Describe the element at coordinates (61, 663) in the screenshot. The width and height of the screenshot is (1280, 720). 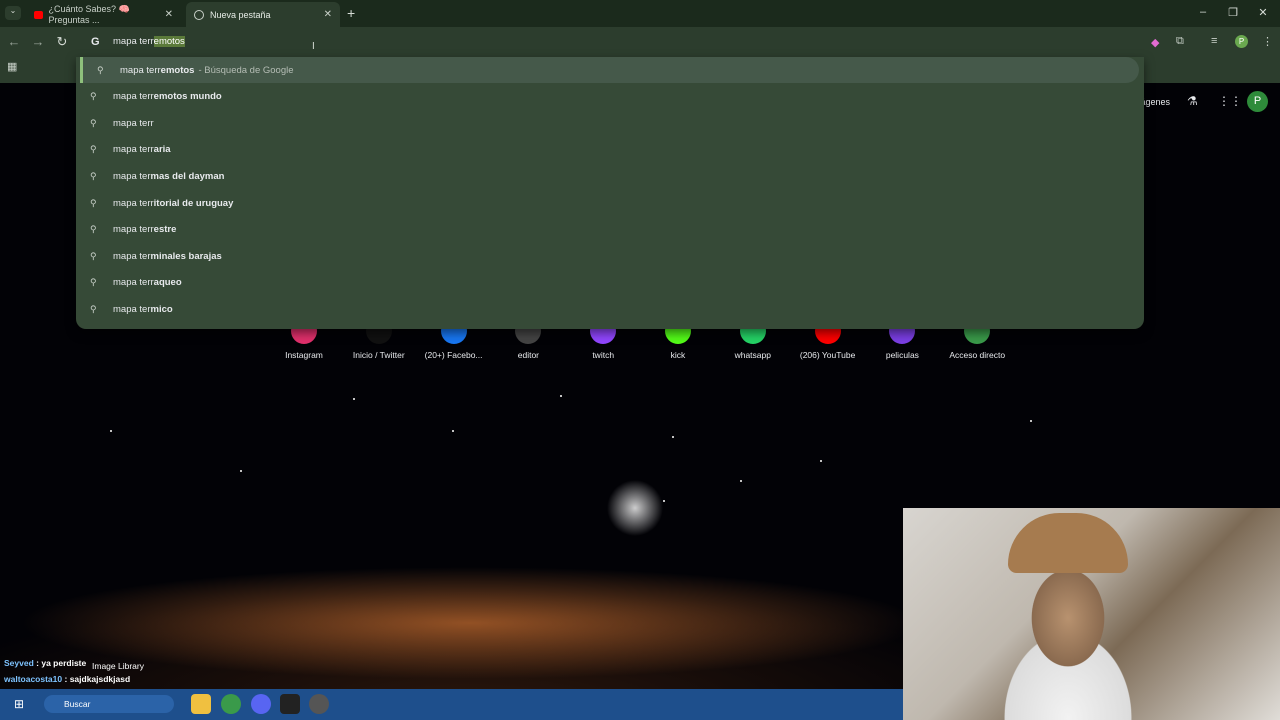
I see `chat-text: : ya perdiste` at that location.